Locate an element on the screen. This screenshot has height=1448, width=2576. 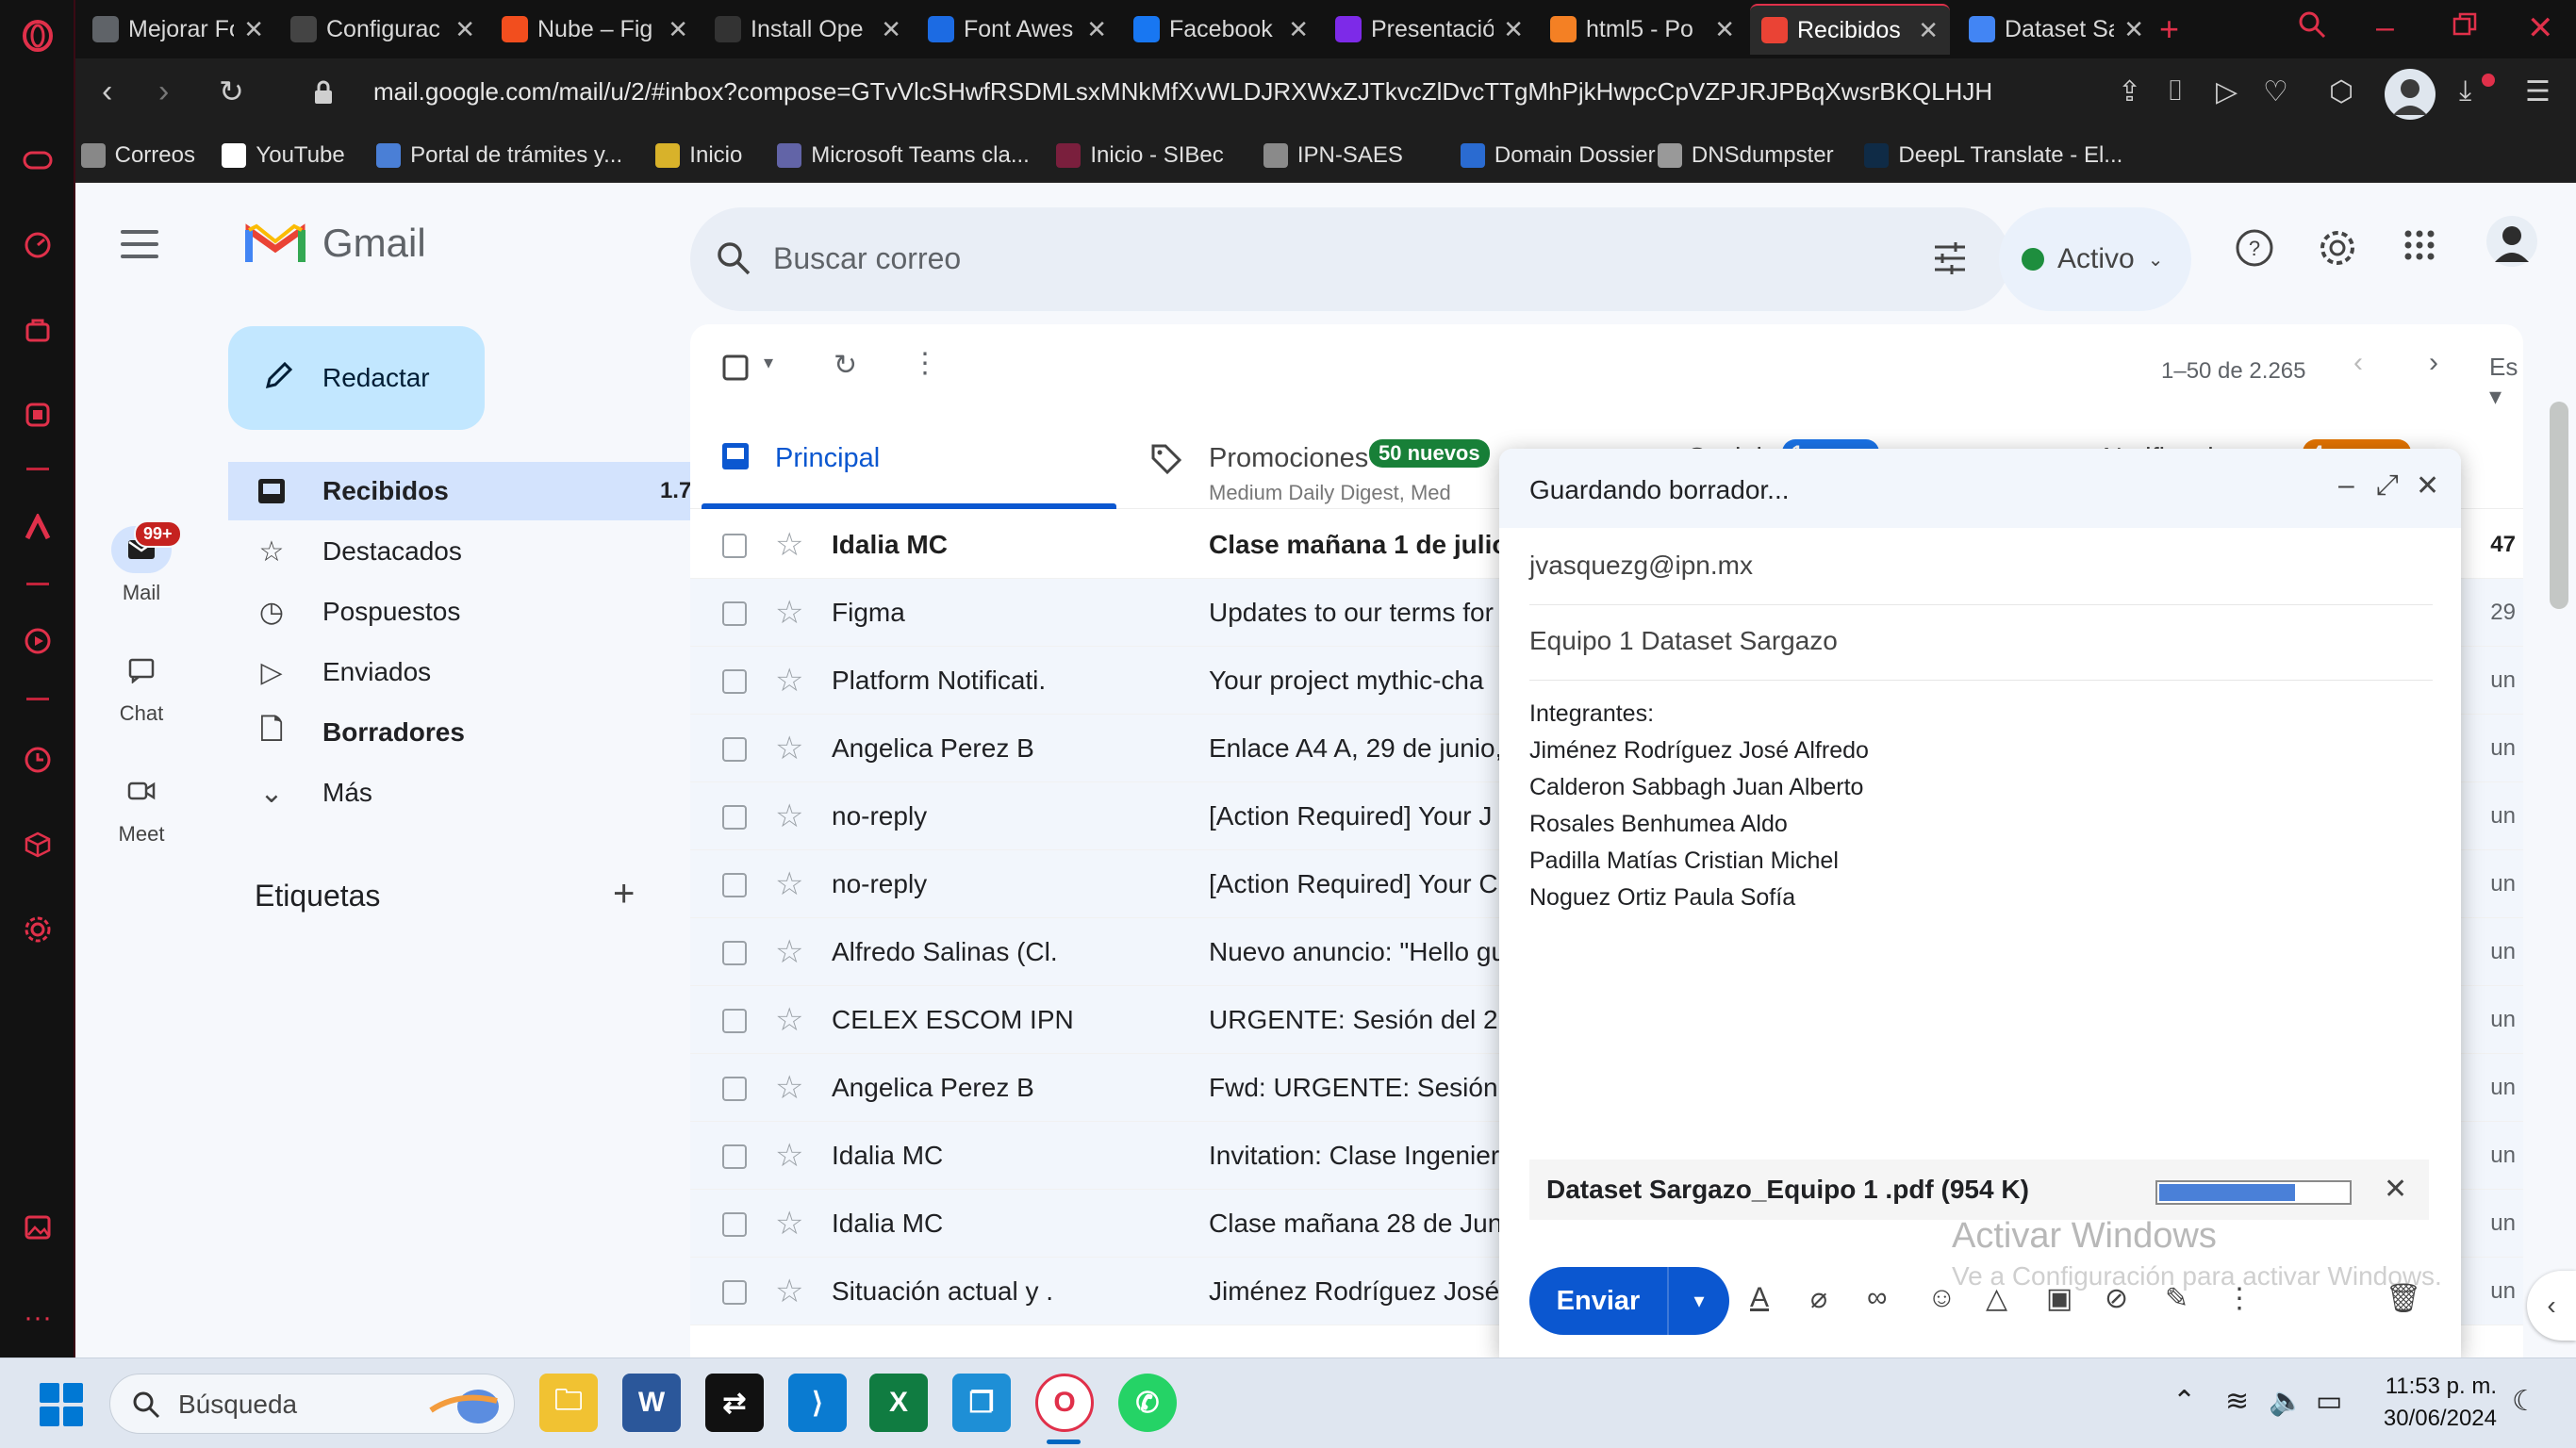
settings-gear-icon is located at coordinates (2337, 252).